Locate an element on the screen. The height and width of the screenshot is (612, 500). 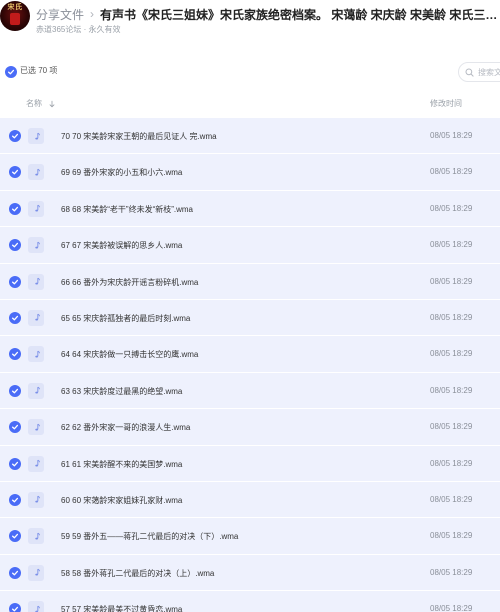
file-row: 68 68 宋美龄“老干”终未发“新枝”.wma 08/05 18:29 is located at coordinates (250, 209).